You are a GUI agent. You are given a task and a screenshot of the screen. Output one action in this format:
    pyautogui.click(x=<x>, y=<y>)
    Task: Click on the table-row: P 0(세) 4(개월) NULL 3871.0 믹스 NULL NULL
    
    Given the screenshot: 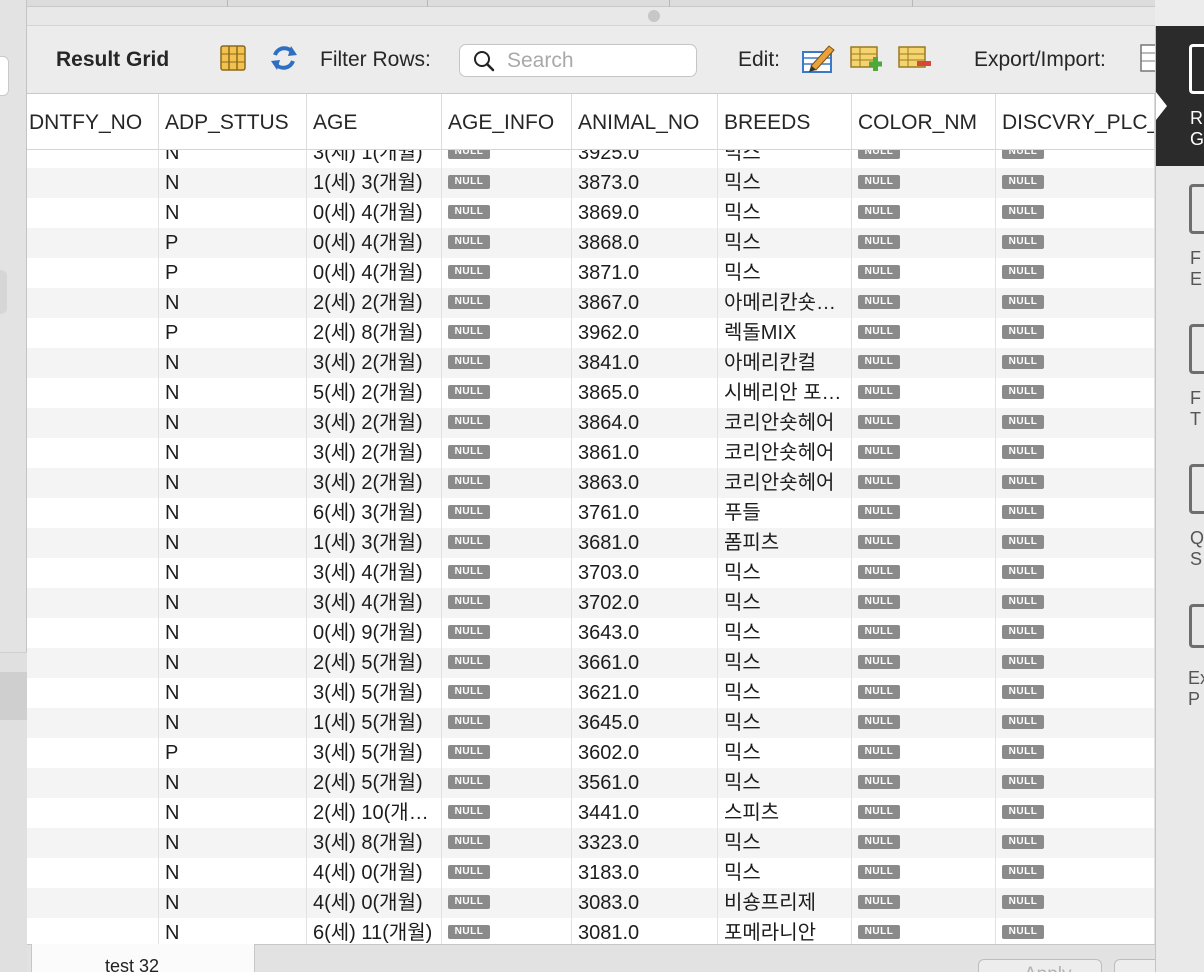 What is the action you would take?
    pyautogui.click(x=591, y=273)
    